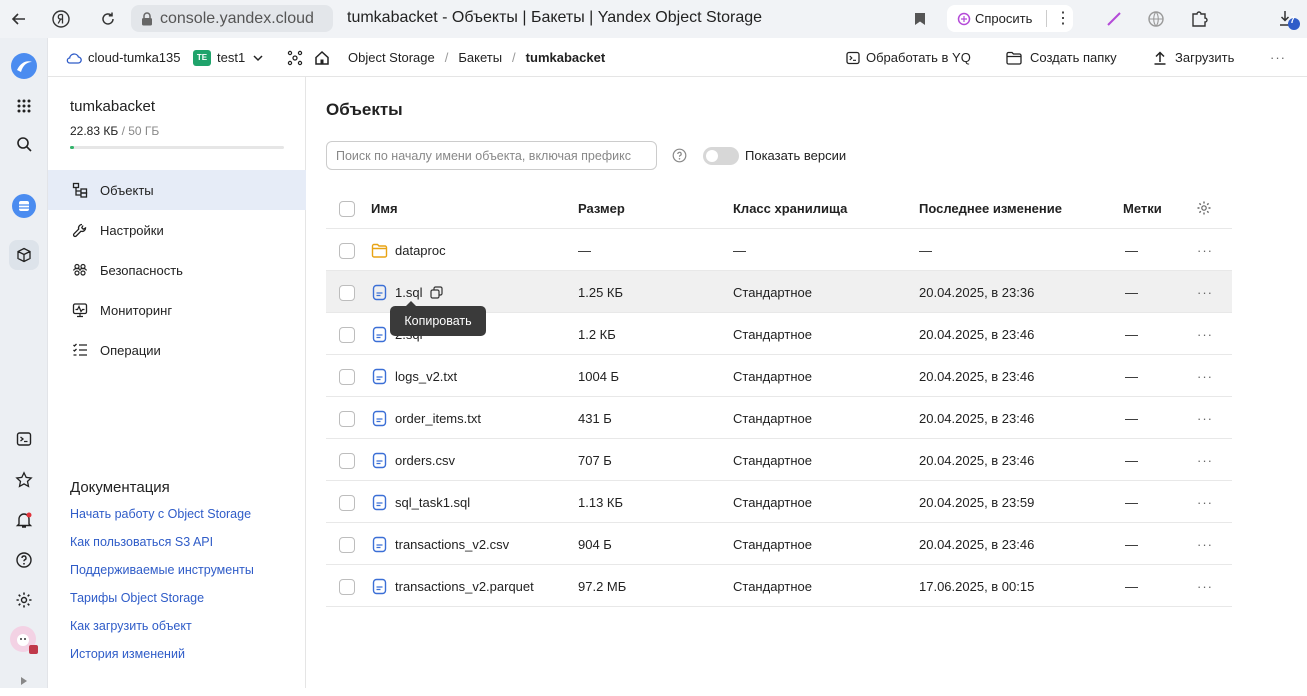 The image size is (1307, 696). Describe the element at coordinates (1289, 19) in the screenshot. I see `download-icon: 7` at that location.